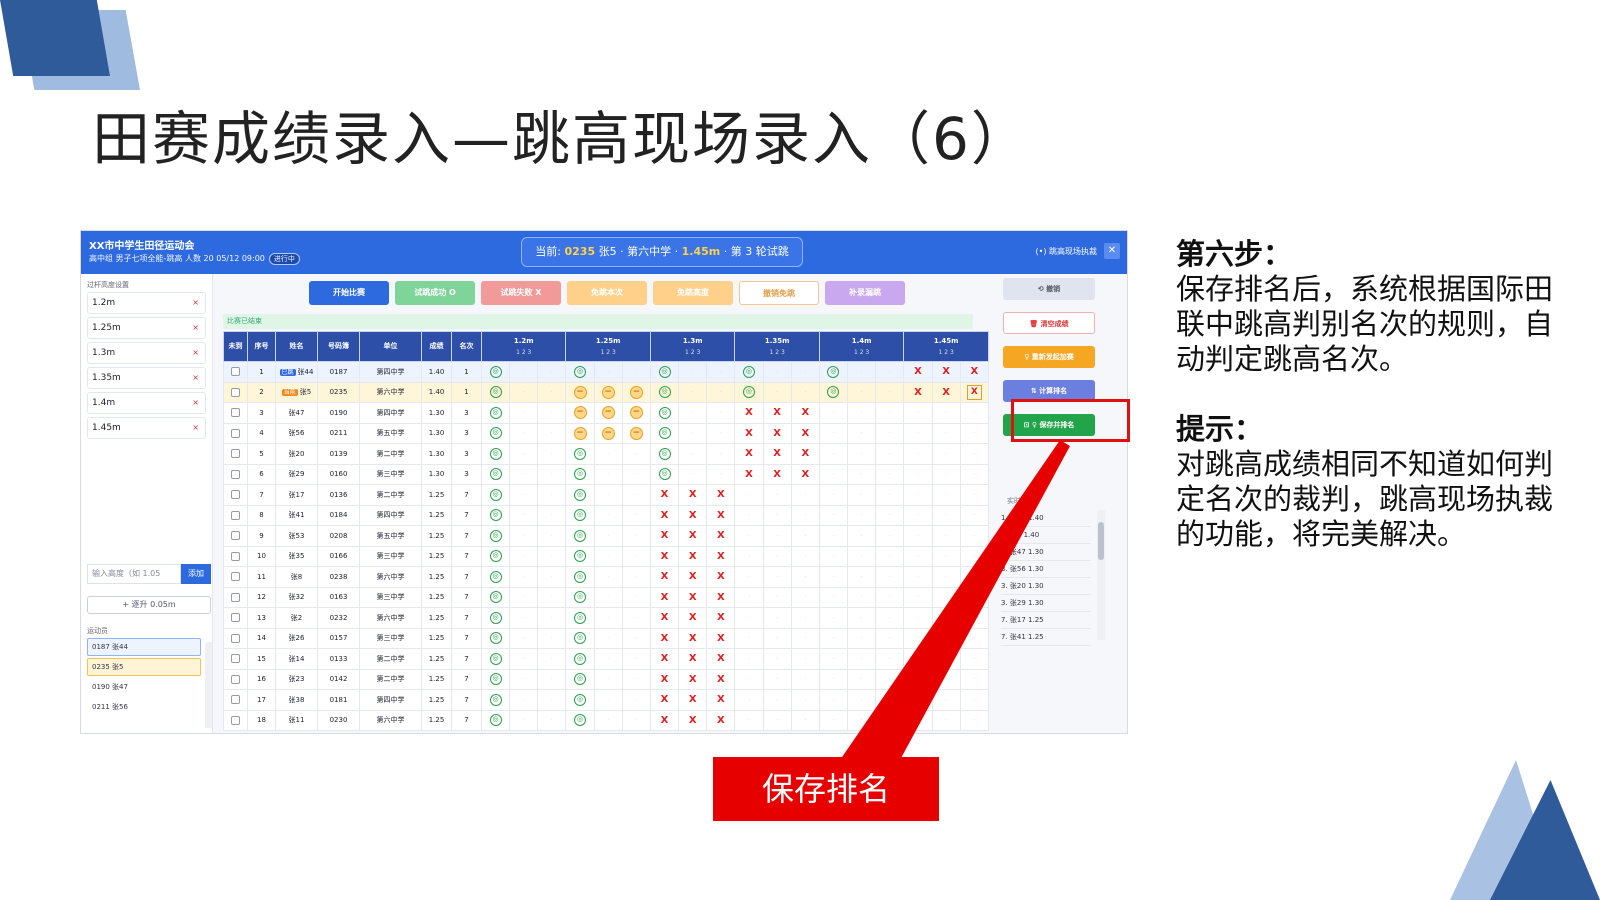 The image size is (1600, 900). I want to click on height-item: 1.3m ×, so click(146, 353).